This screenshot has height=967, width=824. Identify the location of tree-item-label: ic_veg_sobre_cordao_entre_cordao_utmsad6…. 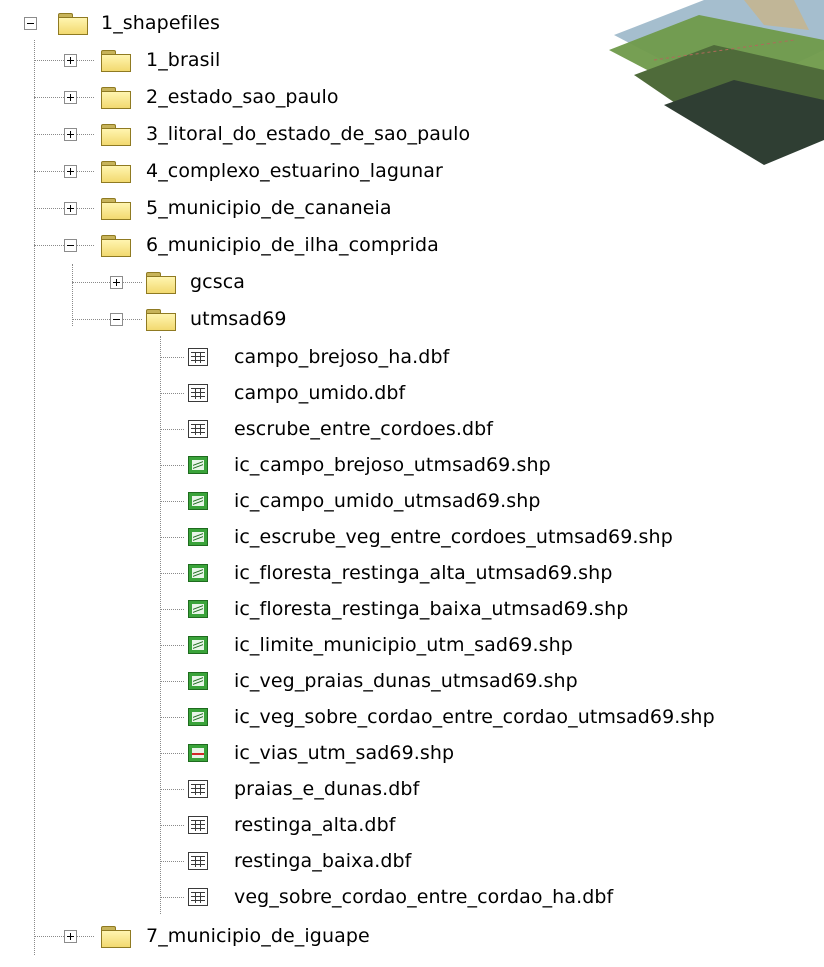
(474, 717).